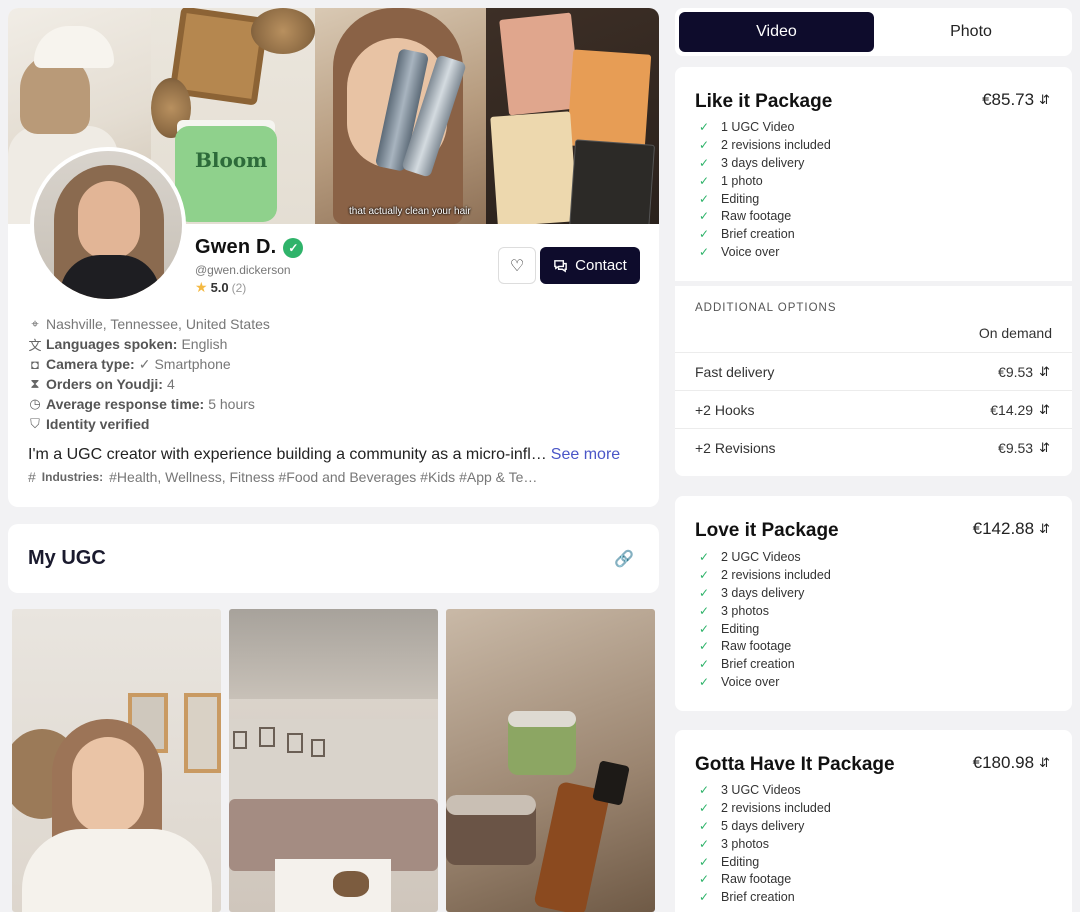 This screenshot has height=912, width=1080. What do you see at coordinates (149, 324) in the screenshot?
I see `info-location: ⌖ Nashville, Tennessee, United States` at bounding box center [149, 324].